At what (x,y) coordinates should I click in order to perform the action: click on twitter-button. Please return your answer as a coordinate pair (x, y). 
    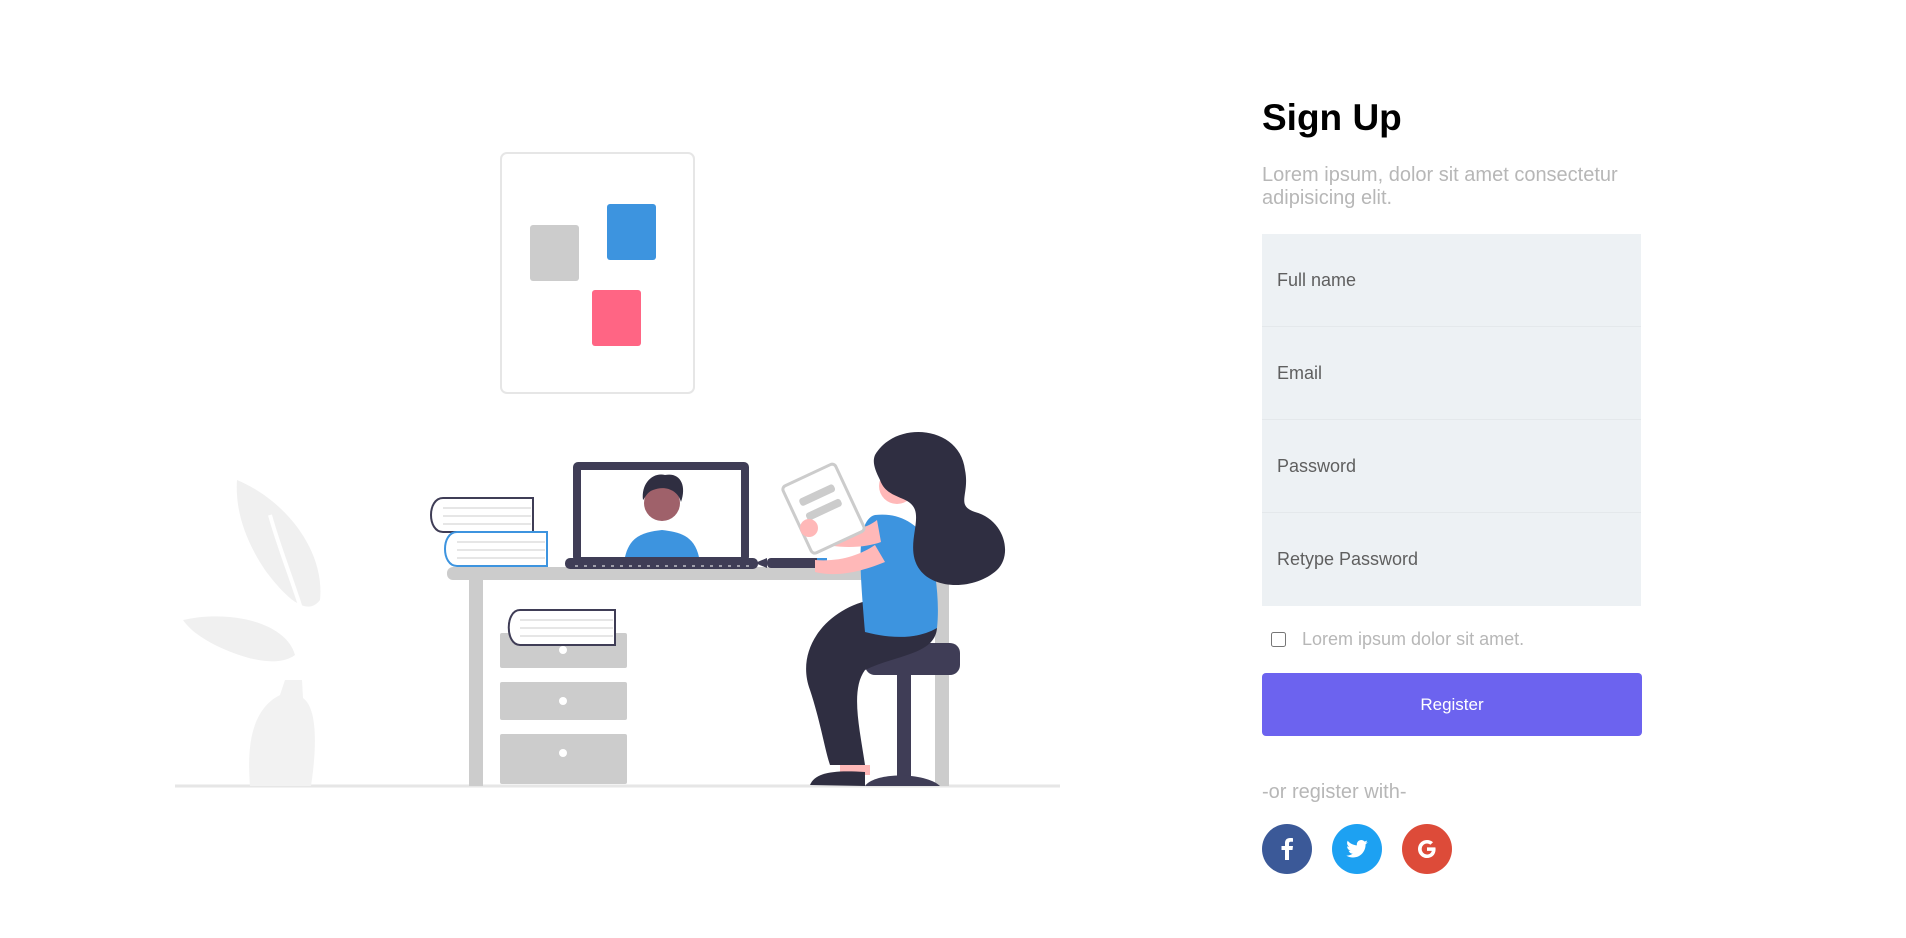
    Looking at the image, I should click on (1357, 849).